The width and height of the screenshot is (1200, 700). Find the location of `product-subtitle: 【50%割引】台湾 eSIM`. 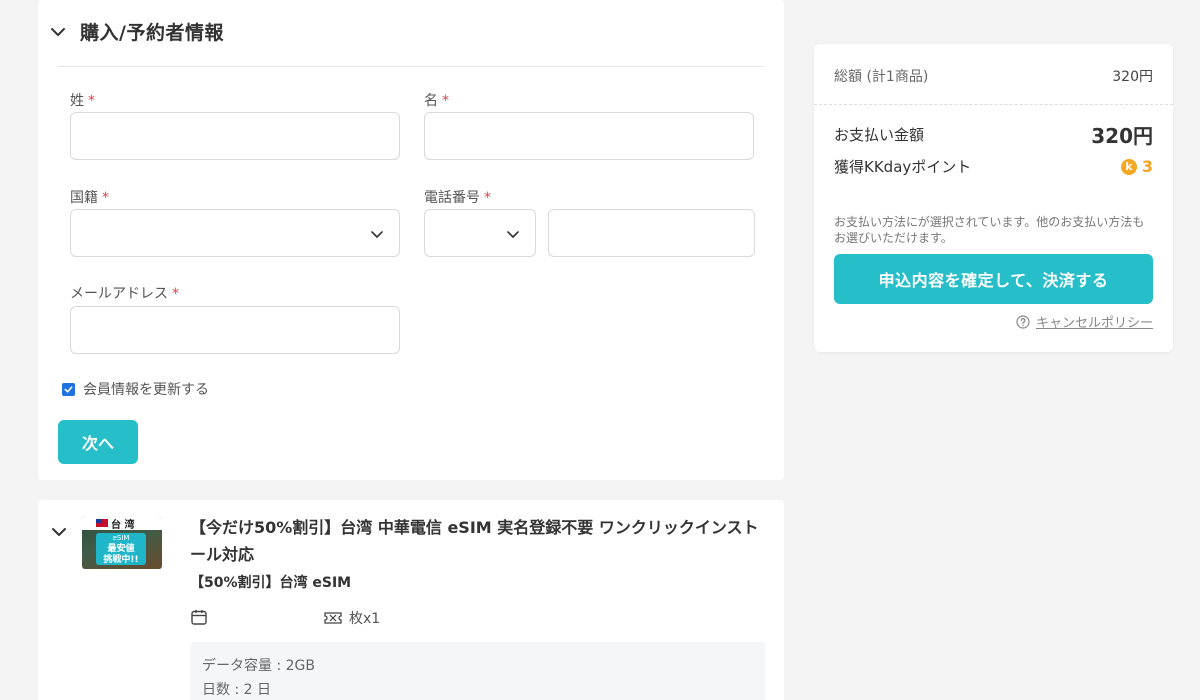

product-subtitle: 【50%割引】台湾 eSIM is located at coordinates (271, 583).